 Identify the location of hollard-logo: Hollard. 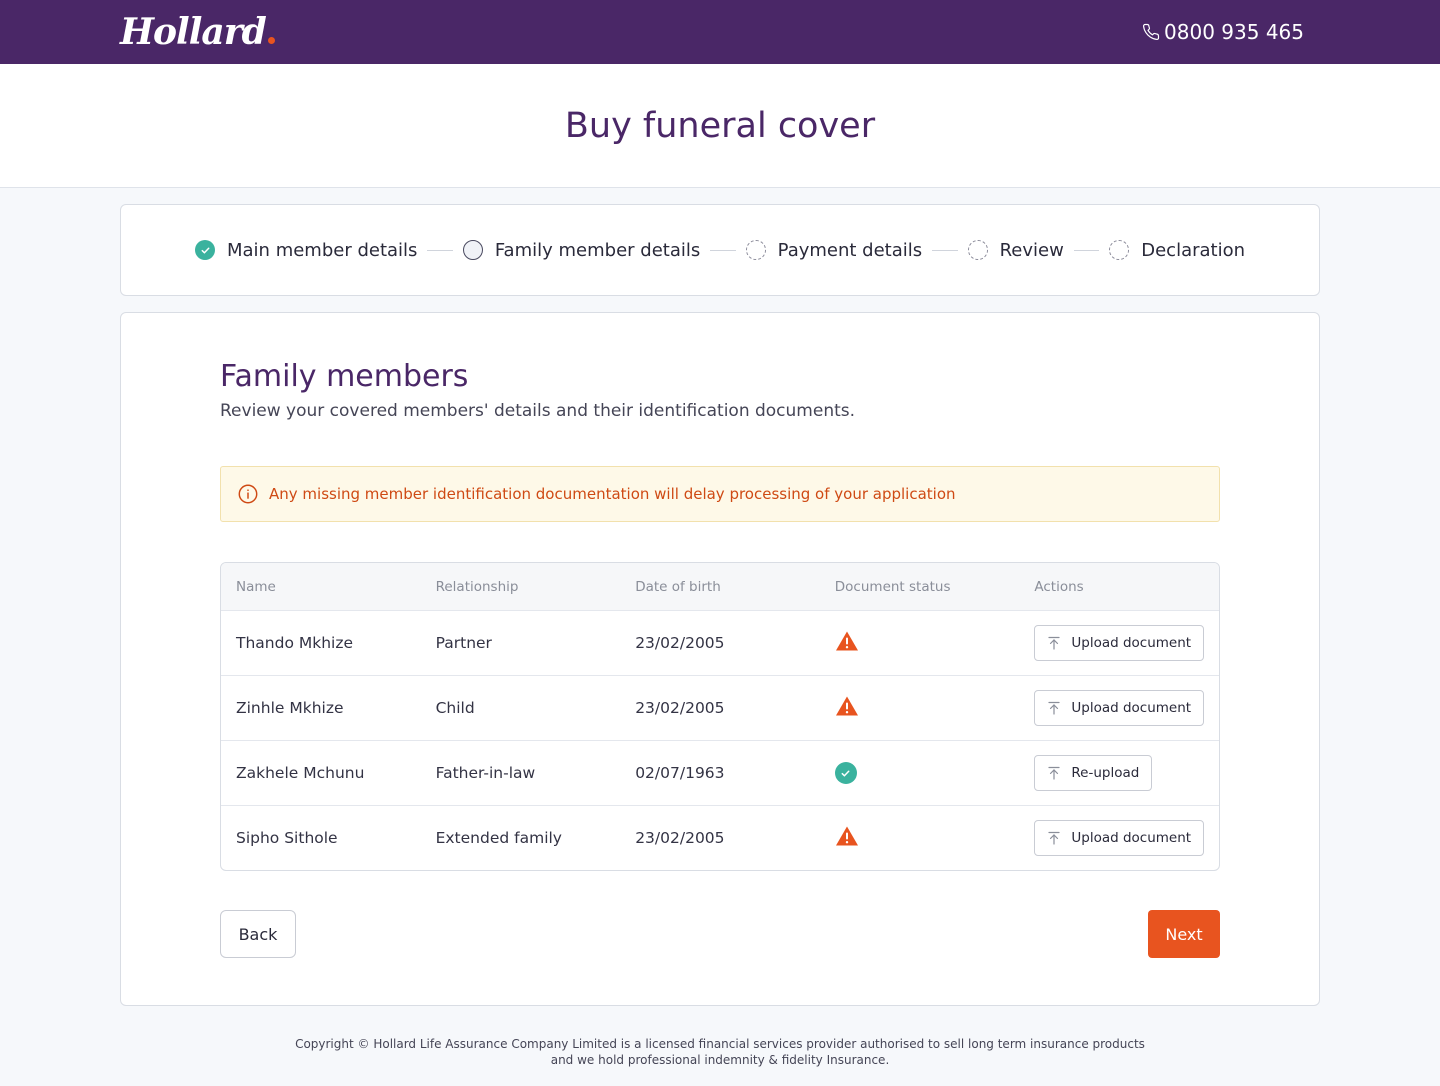
(197, 32).